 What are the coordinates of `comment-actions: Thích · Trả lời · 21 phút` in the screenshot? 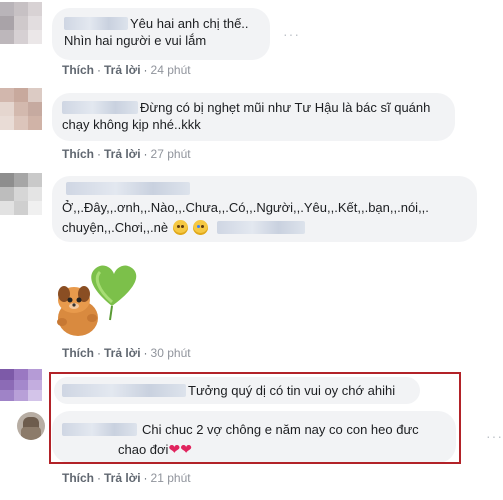 It's located at (126, 478).